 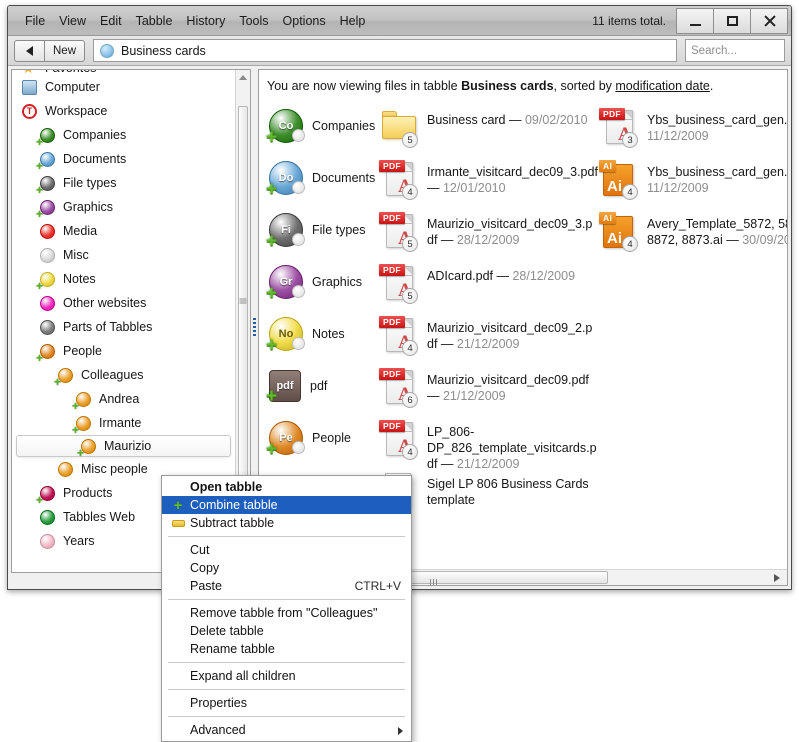 What do you see at coordinates (325, 126) in the screenshot?
I see `tabble-item: Co Companies` at bounding box center [325, 126].